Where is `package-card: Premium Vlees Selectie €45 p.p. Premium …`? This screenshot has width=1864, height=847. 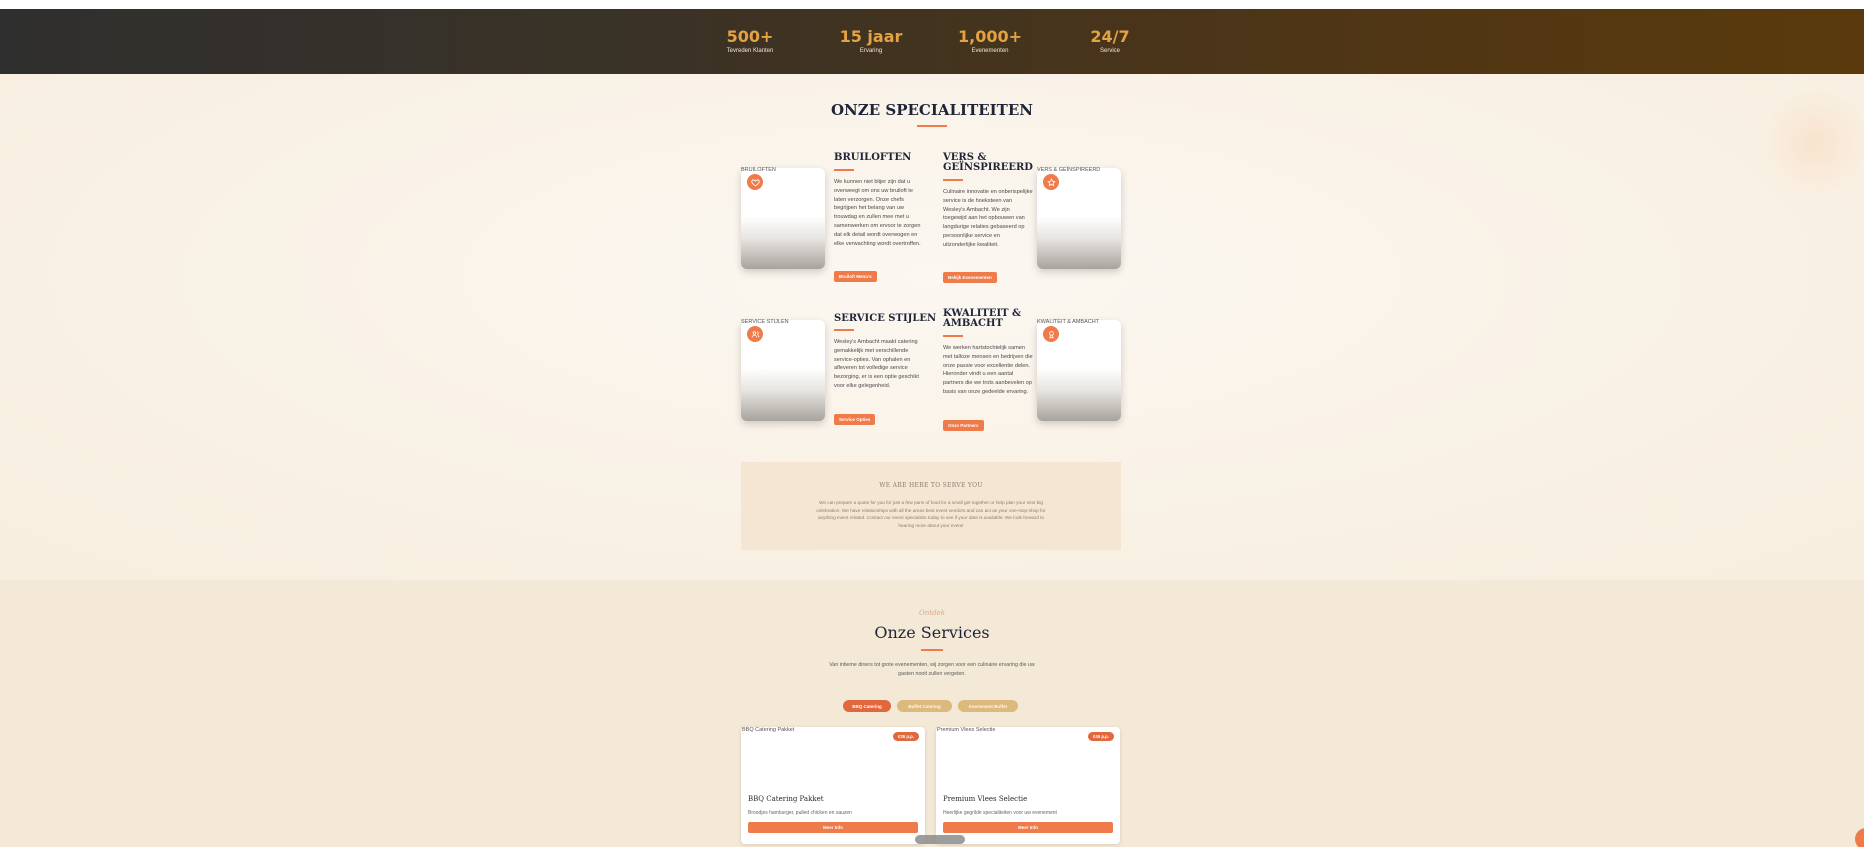 package-card: Premium Vlees Selectie €45 p.p. Premium … is located at coordinates (1028, 785).